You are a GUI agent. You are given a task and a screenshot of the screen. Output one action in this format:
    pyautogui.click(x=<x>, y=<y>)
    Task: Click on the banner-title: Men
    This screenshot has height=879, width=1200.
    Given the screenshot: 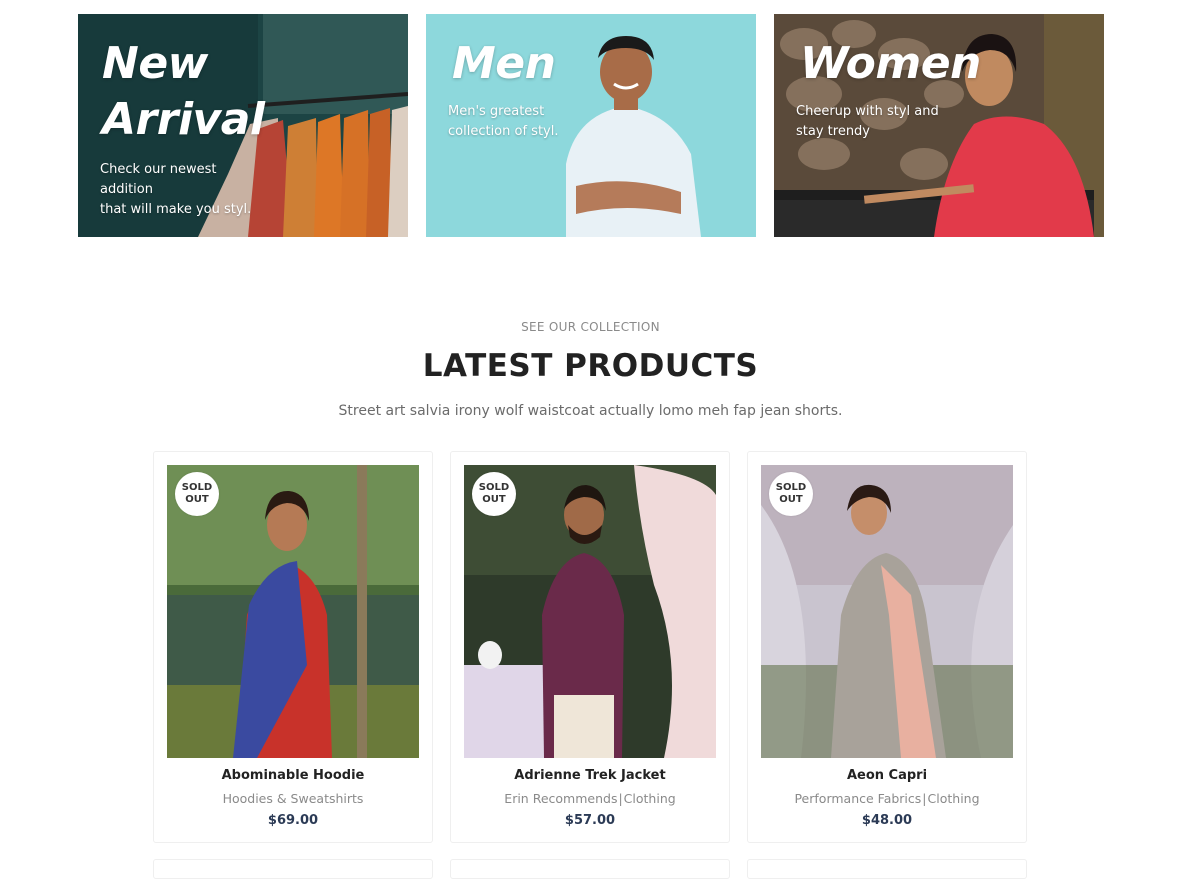 What is the action you would take?
    pyautogui.click(x=504, y=63)
    